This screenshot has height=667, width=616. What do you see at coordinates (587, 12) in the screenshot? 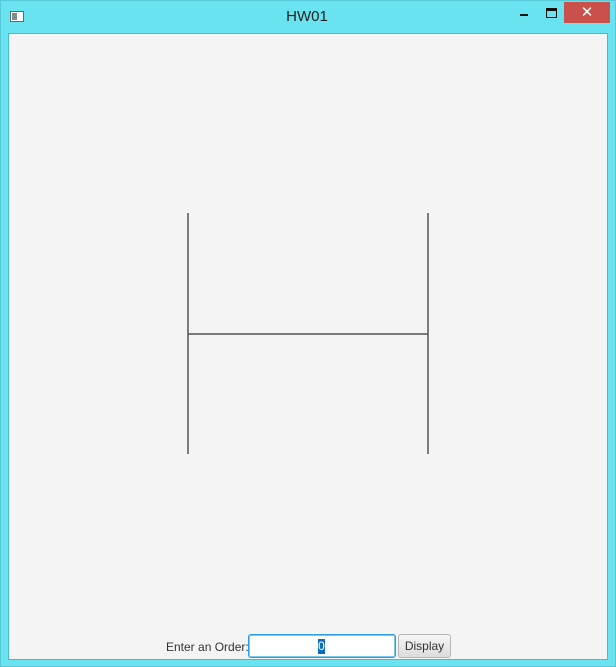
I see `close-icon: ✕` at bounding box center [587, 12].